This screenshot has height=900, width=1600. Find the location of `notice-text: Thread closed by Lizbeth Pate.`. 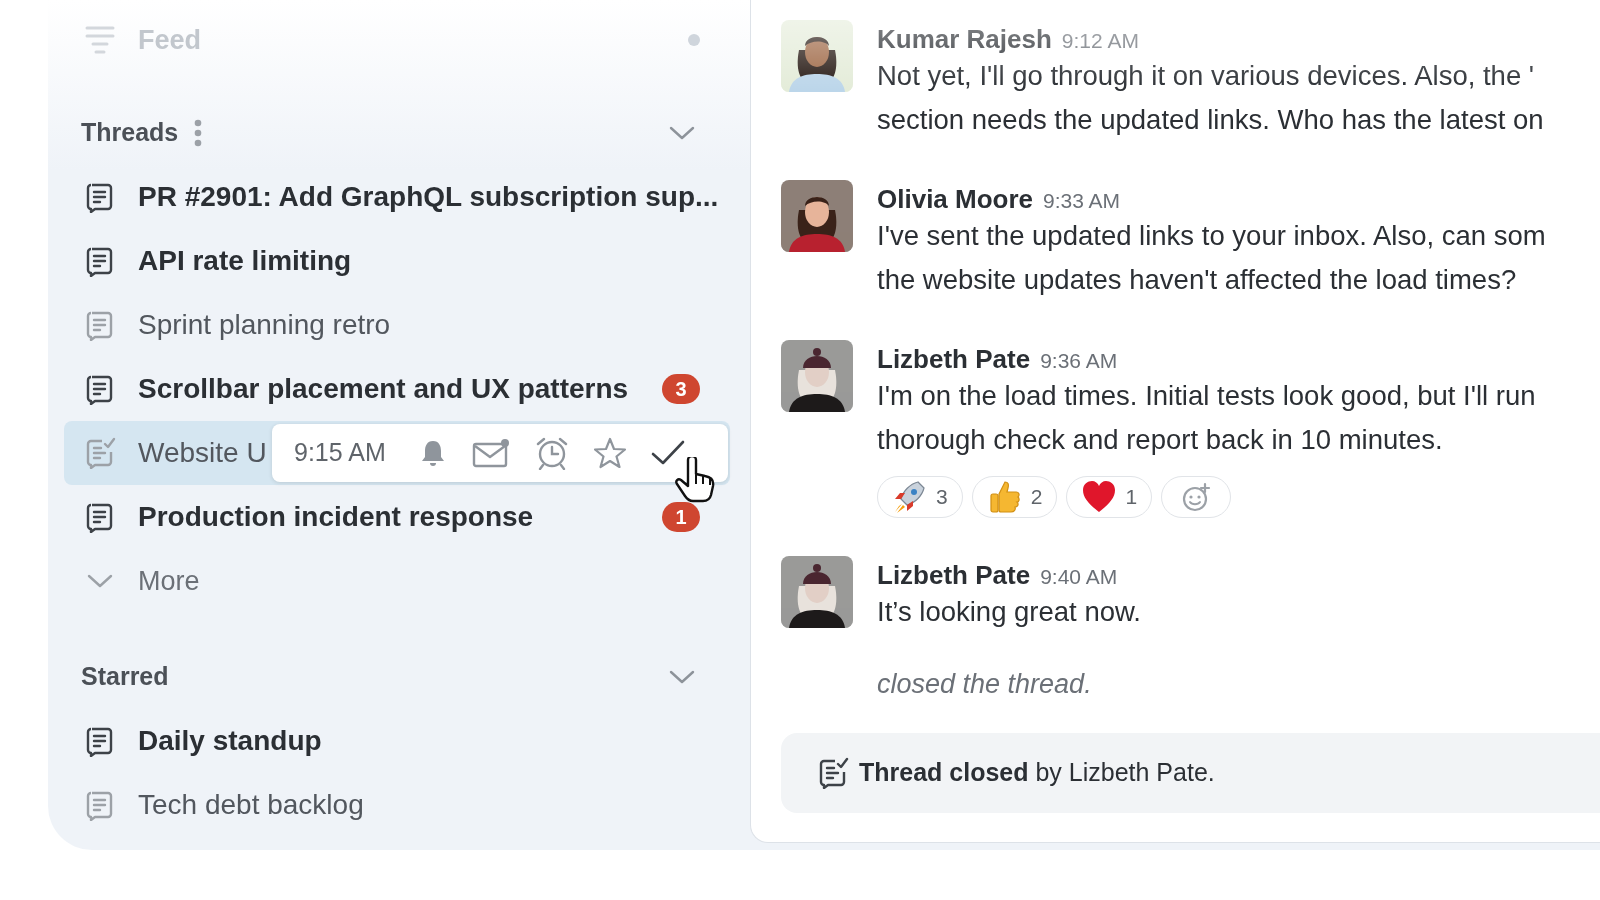

notice-text: Thread closed by Lizbeth Pate. is located at coordinates (1037, 773).